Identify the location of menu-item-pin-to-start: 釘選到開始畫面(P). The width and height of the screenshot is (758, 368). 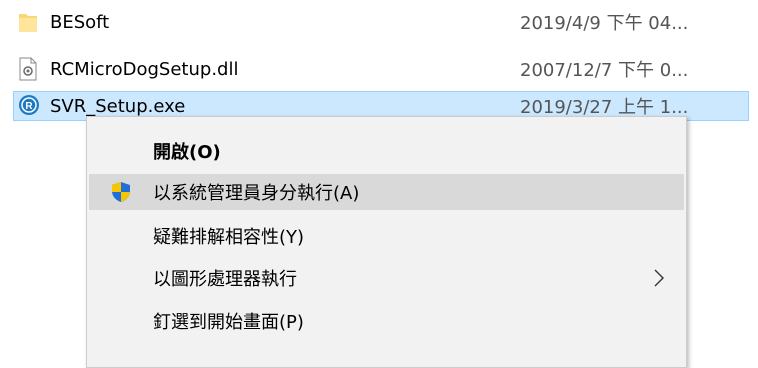
(386, 321).